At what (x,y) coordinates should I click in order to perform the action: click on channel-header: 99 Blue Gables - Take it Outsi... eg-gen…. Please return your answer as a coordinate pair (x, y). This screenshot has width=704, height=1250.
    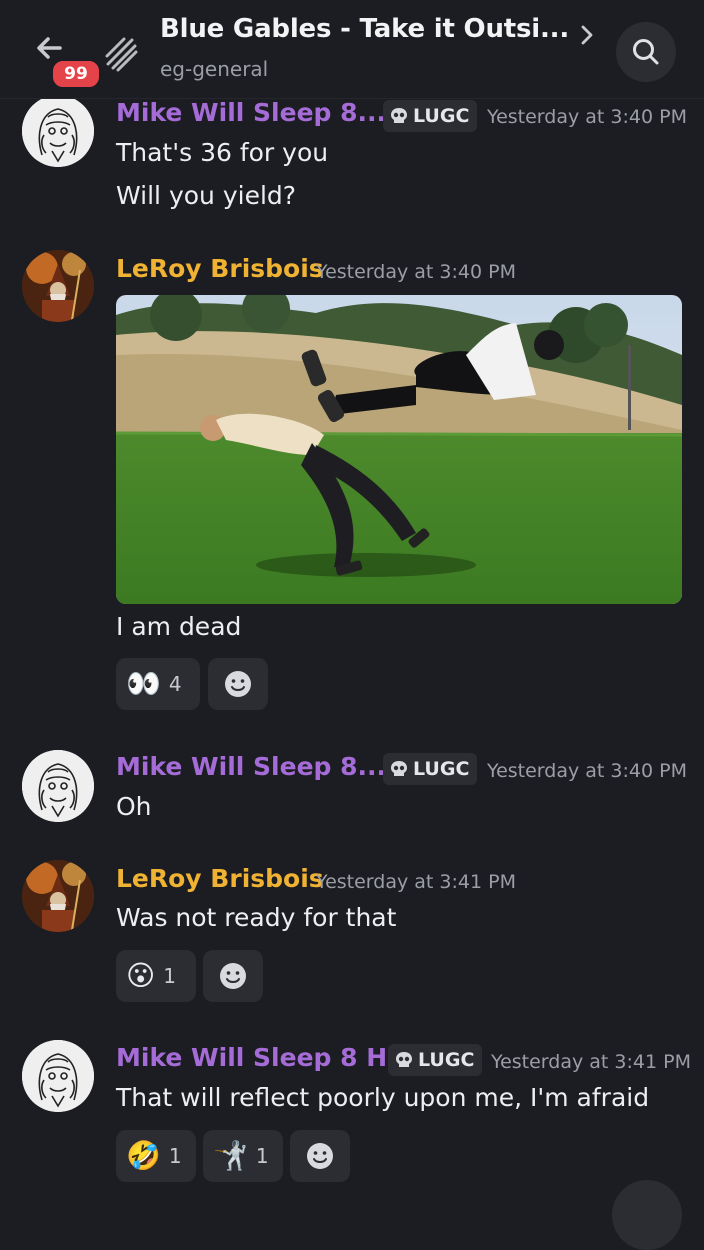
    Looking at the image, I should click on (352, 49).